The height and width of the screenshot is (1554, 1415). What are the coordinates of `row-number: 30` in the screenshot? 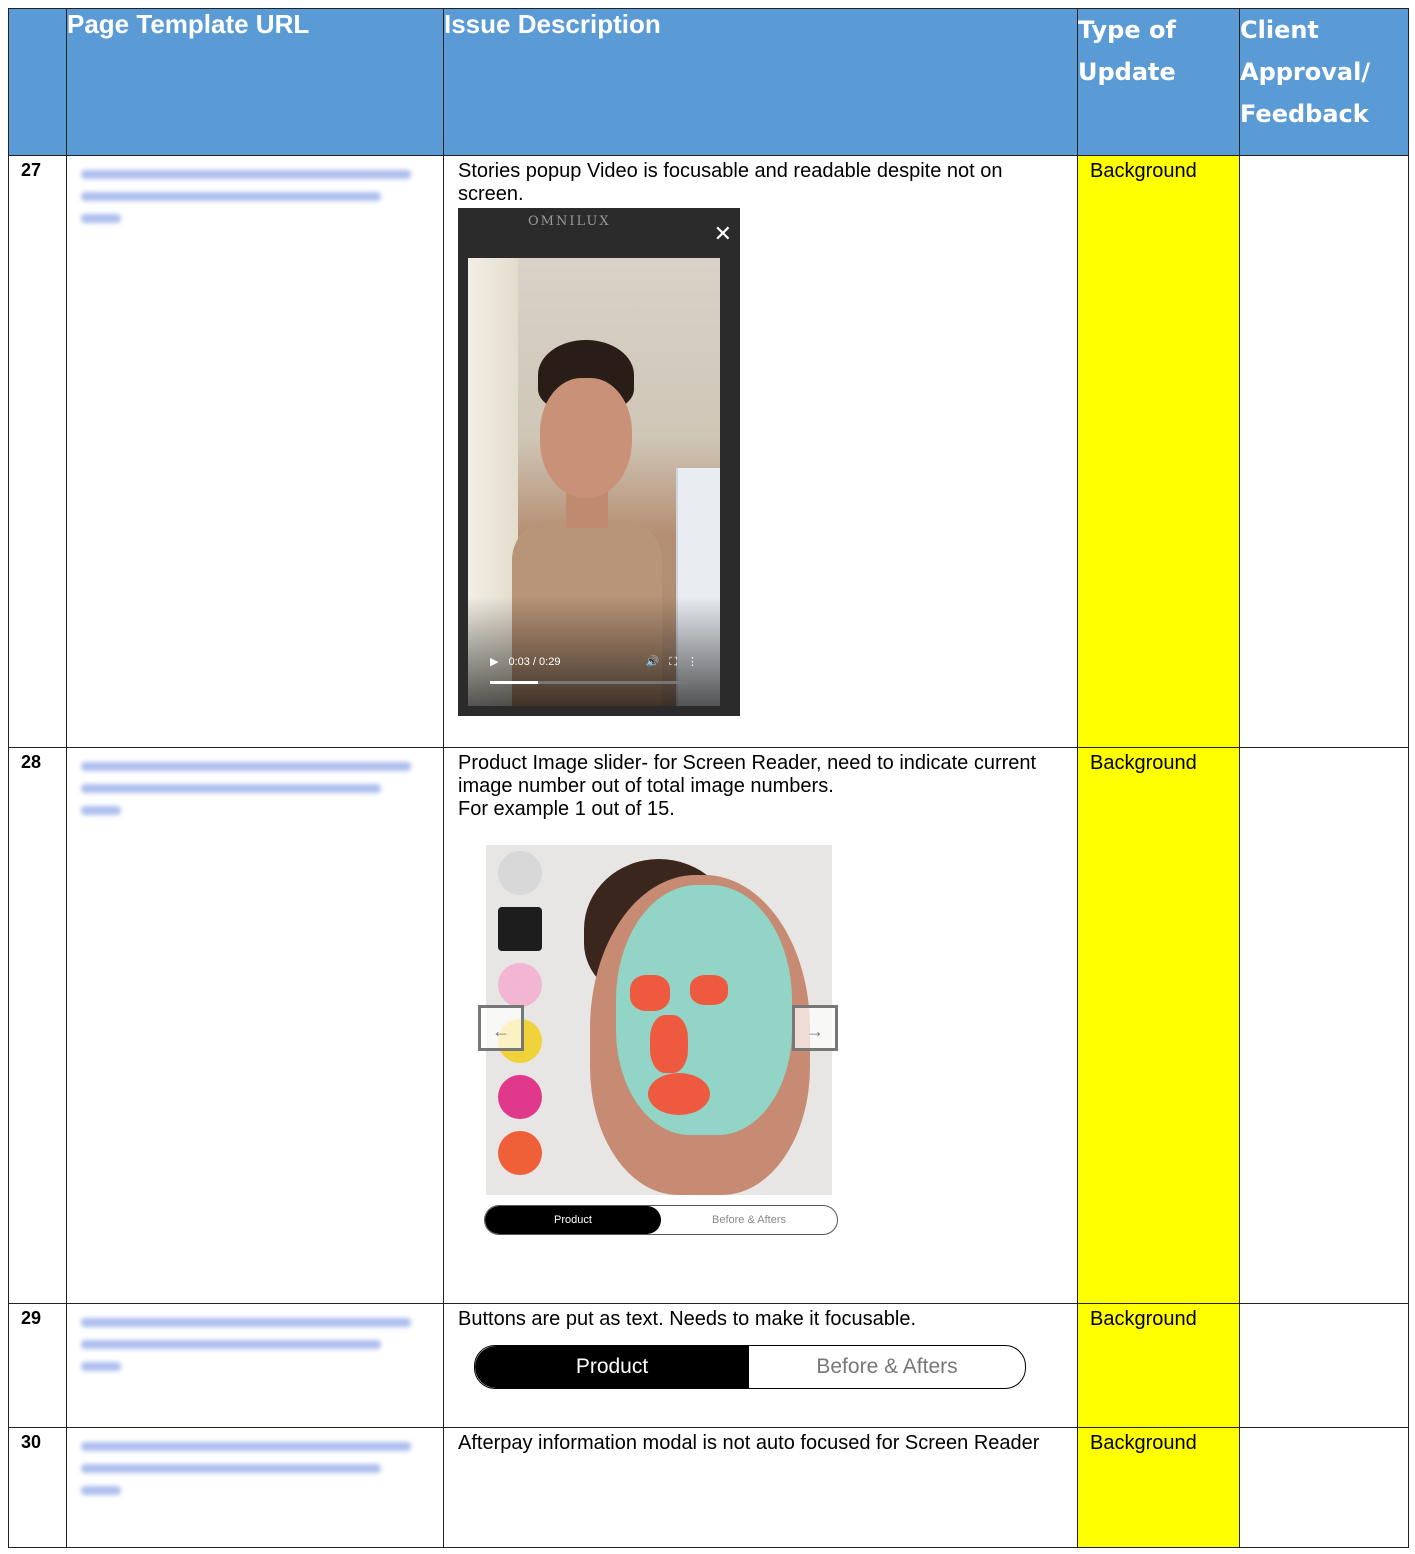 It's located at (37, 1487).